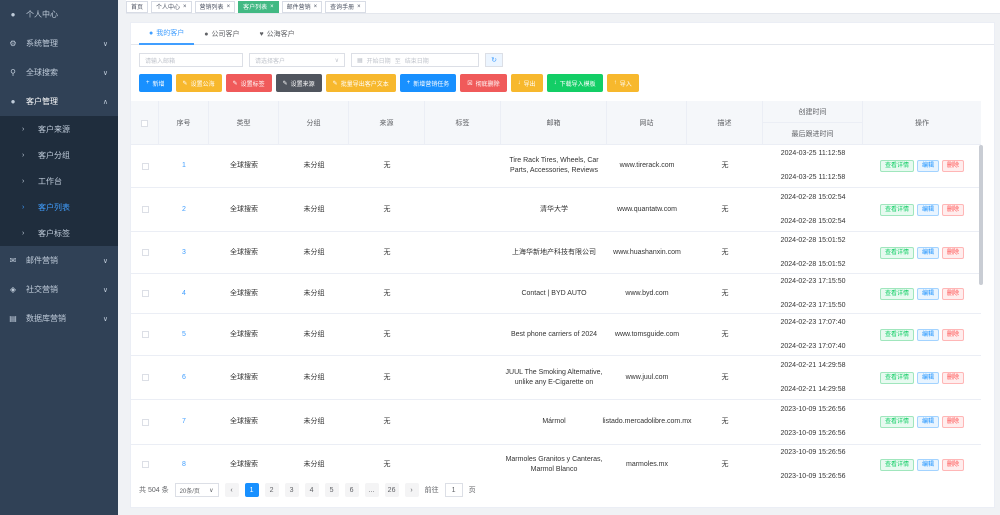 This screenshot has width=1000, height=515. Describe the element at coordinates (271, 490) in the screenshot. I see `page-button: 2` at that location.